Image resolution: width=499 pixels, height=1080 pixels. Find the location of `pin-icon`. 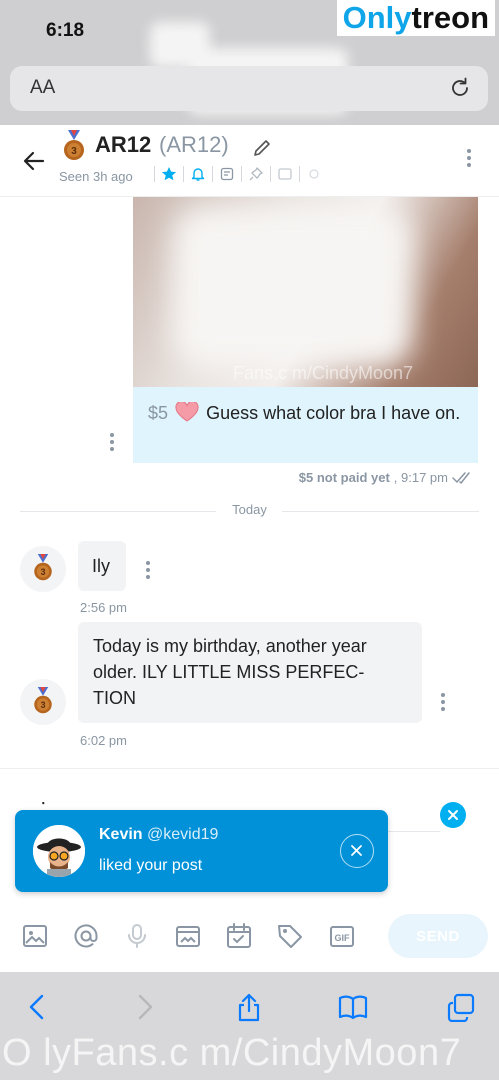

pin-icon is located at coordinates (256, 174).